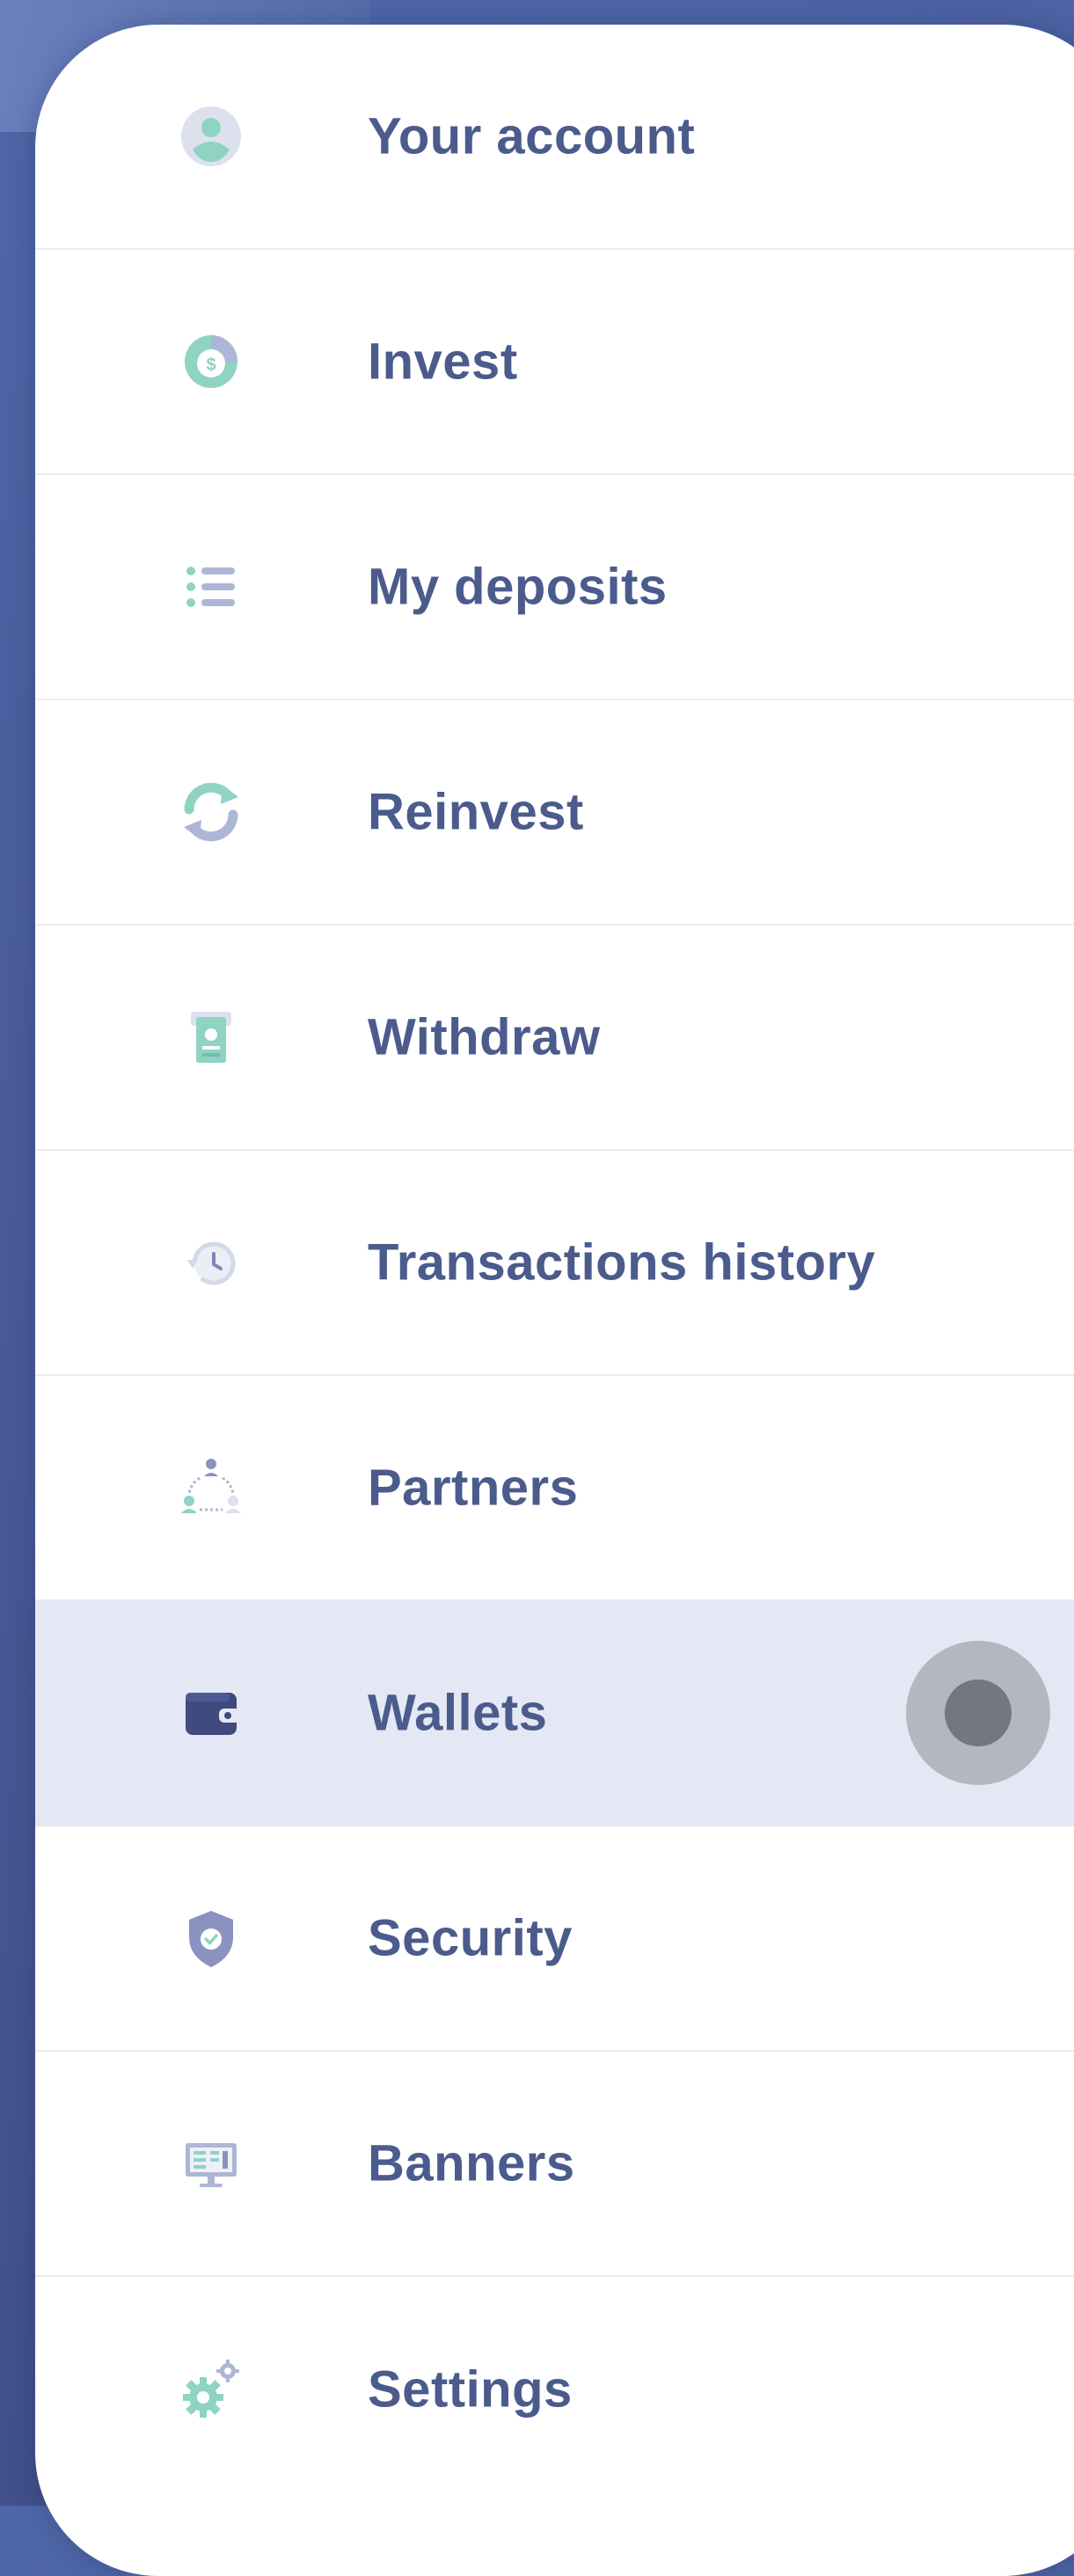 The width and height of the screenshot is (1074, 2576). I want to click on menu-item-label: Wallets, so click(458, 1713).